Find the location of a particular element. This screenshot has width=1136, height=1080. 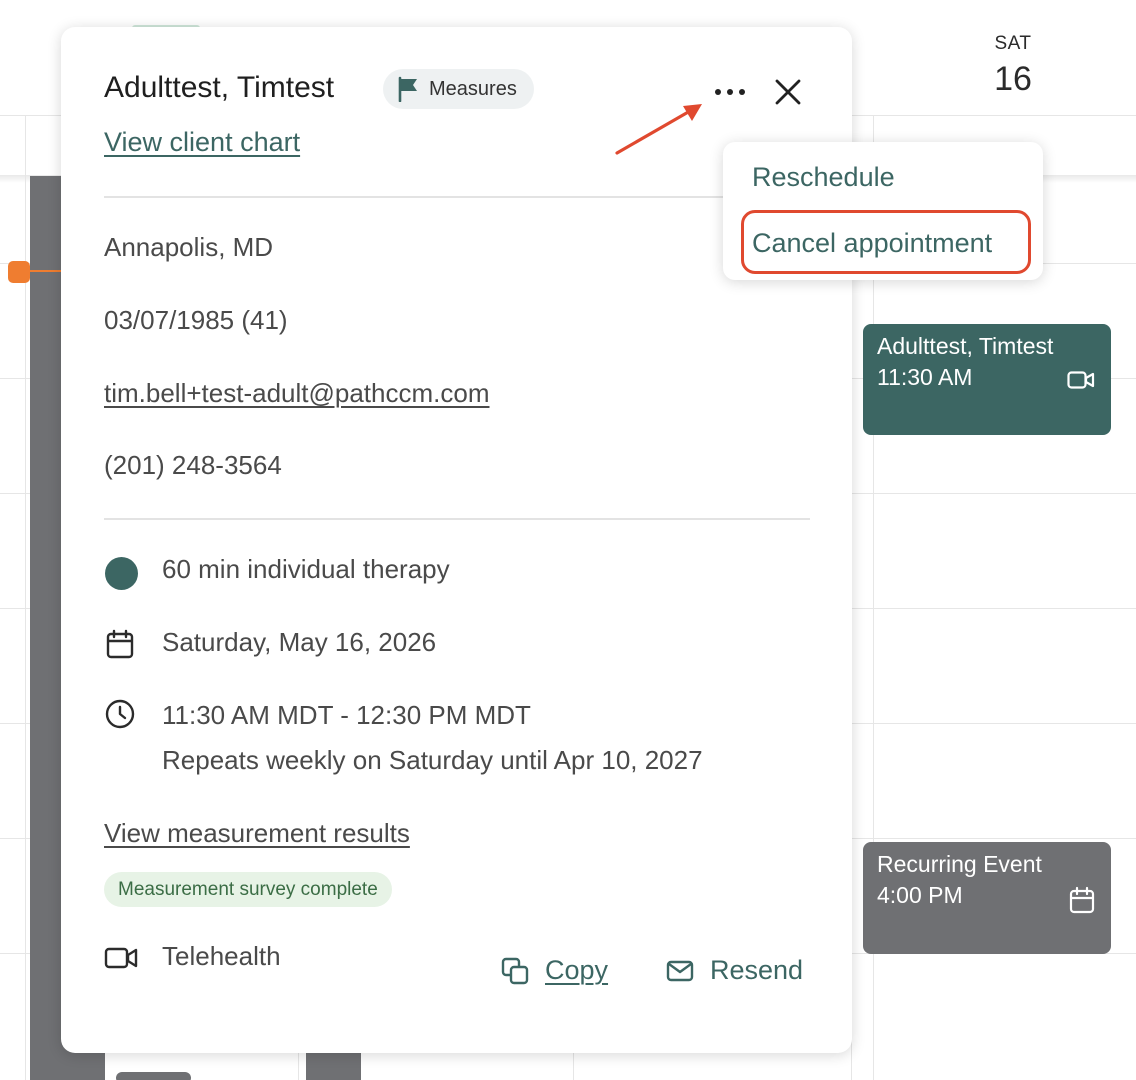

flag-icon is located at coordinates (407, 89).